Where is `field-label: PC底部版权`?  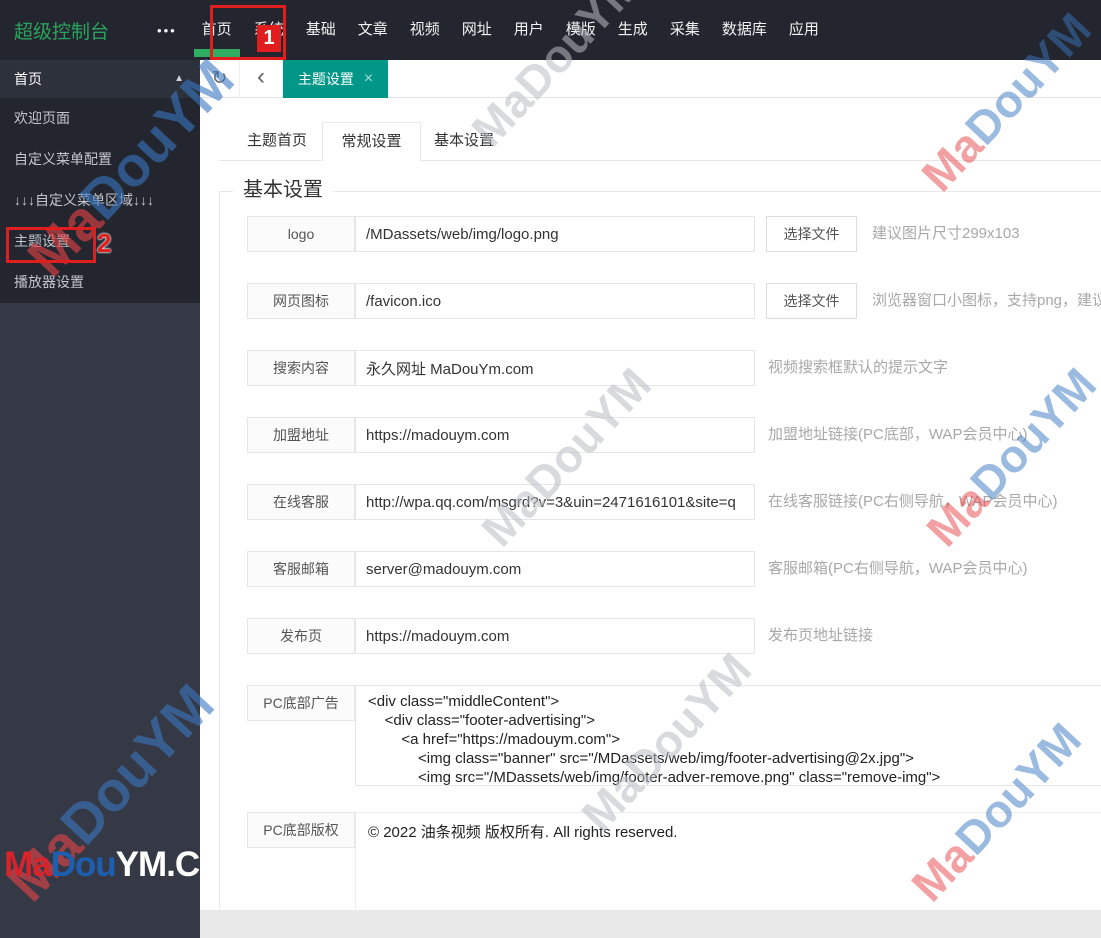 field-label: PC底部版权 is located at coordinates (301, 830).